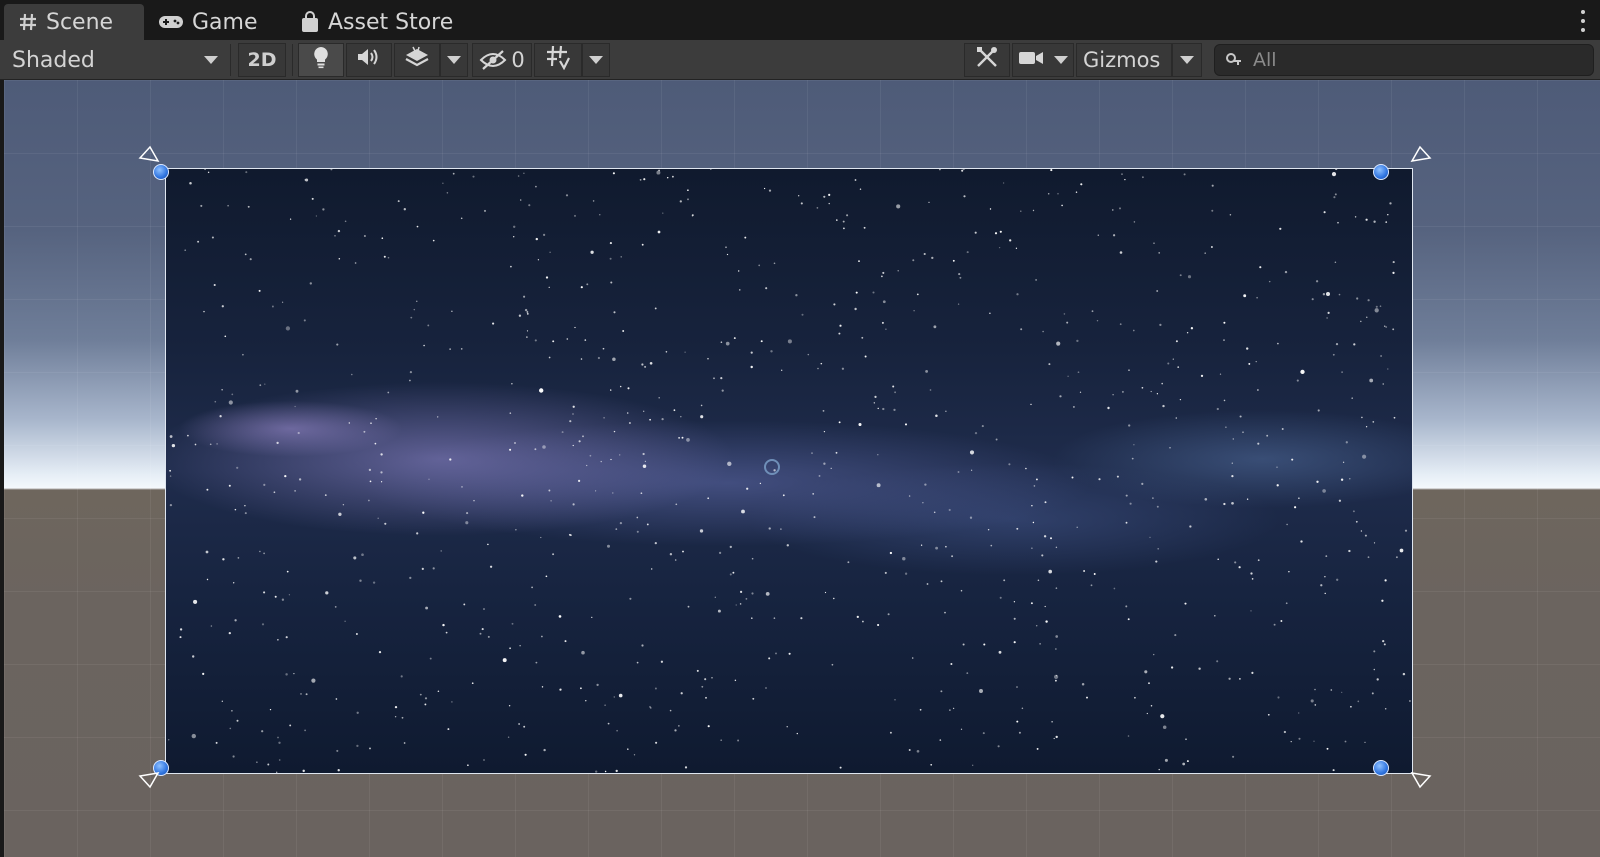 This screenshot has height=857, width=1600. I want to click on rotate-handle-top-right, so click(1421, 155).